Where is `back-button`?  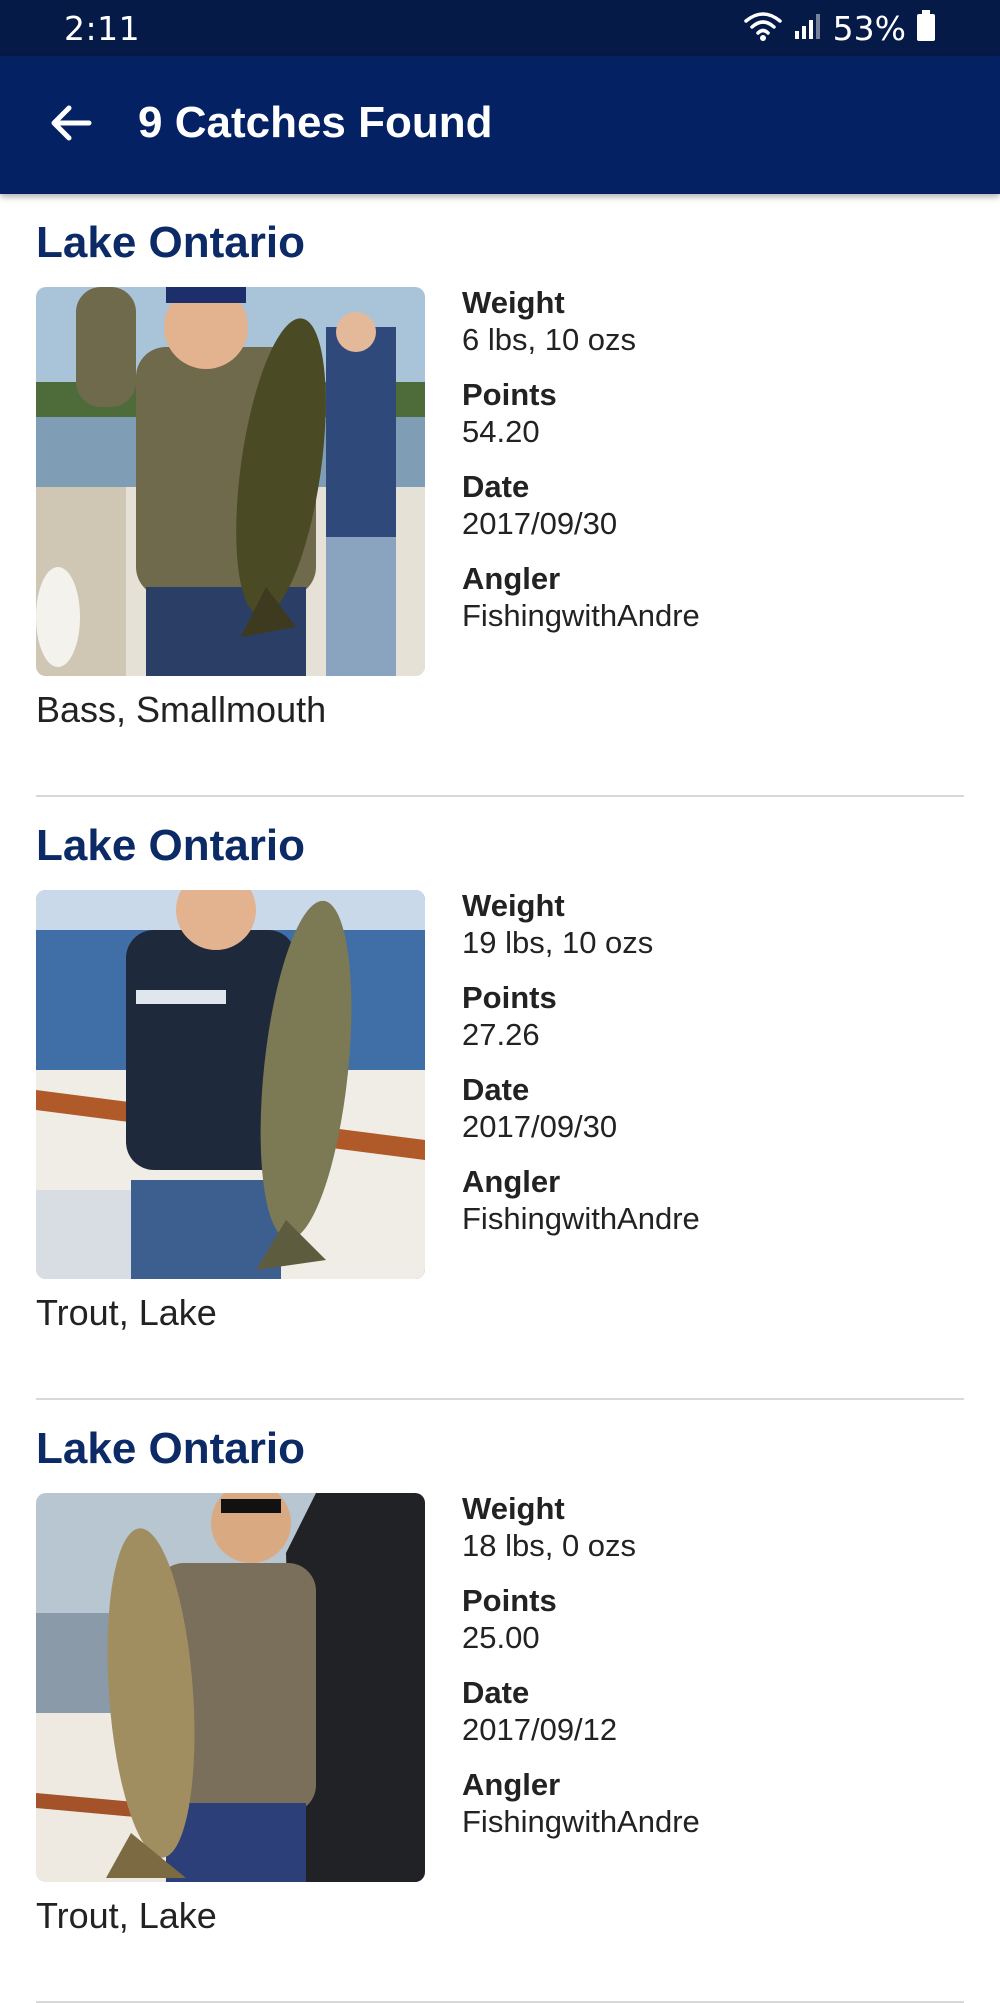
back-button is located at coordinates (71, 125).